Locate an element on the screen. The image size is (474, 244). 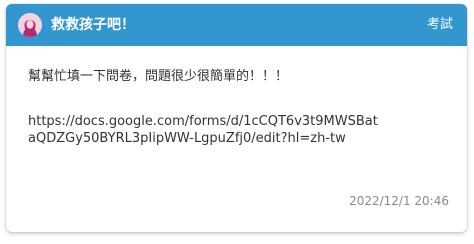
female-profile-icon is located at coordinates (30, 25).